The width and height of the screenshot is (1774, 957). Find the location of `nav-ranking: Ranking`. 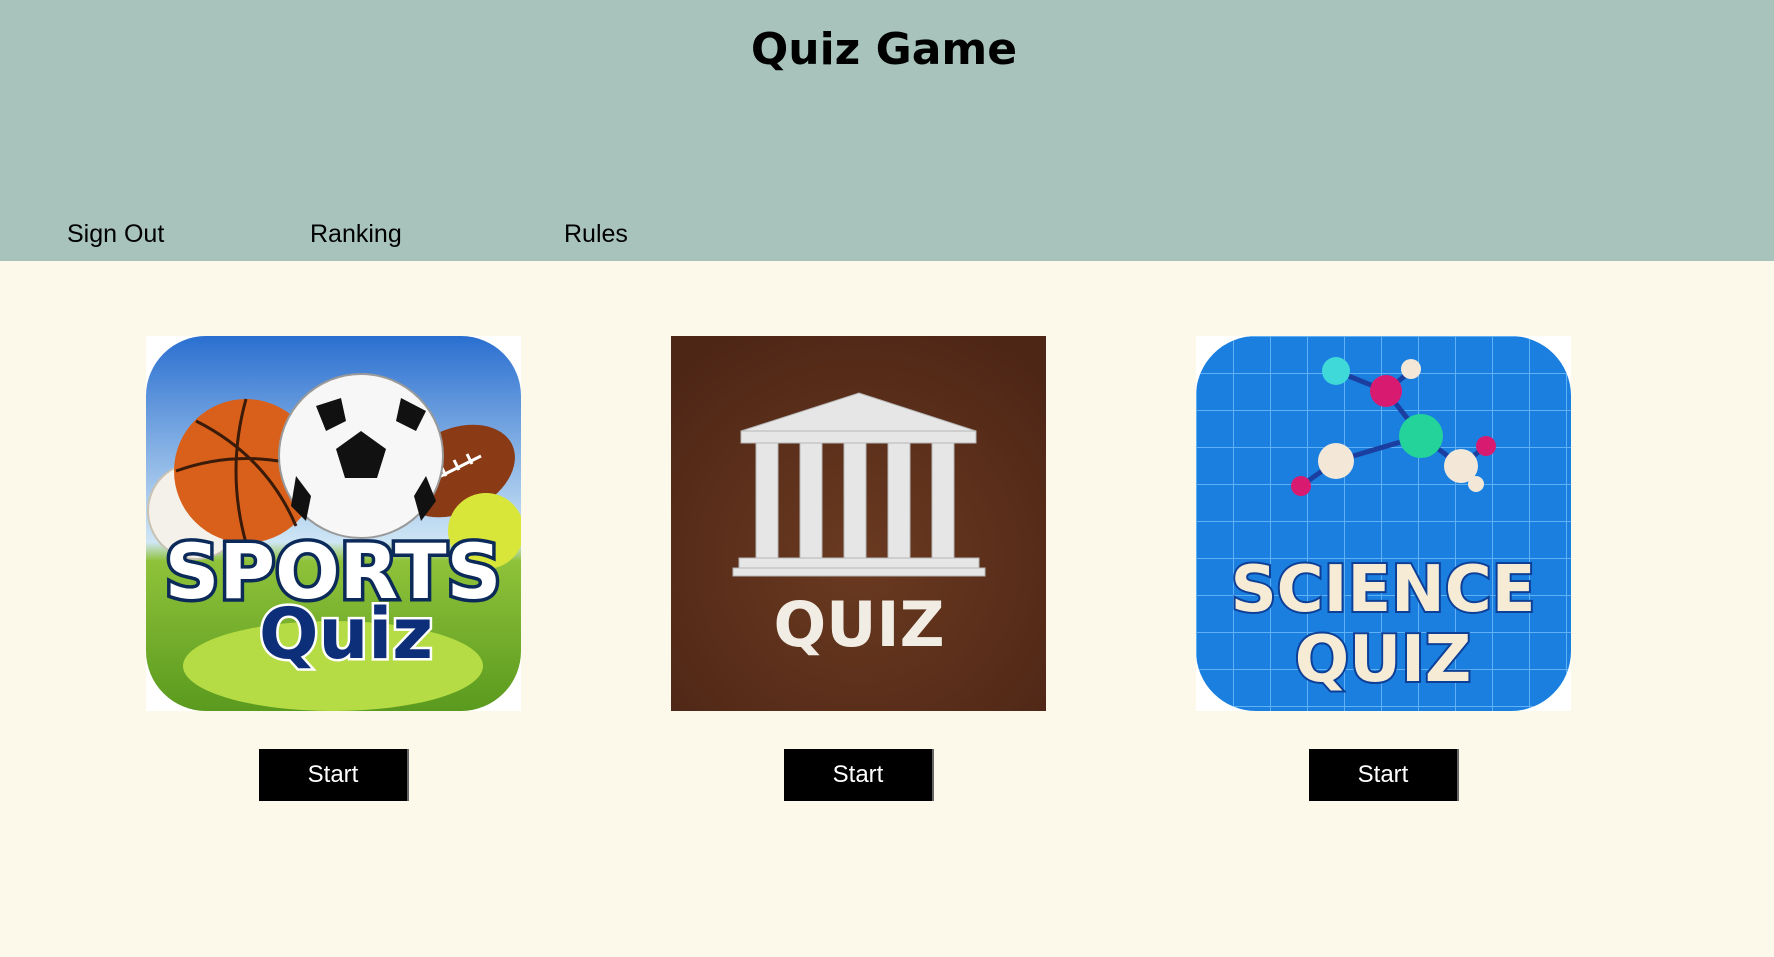

nav-ranking: Ranking is located at coordinates (356, 234).